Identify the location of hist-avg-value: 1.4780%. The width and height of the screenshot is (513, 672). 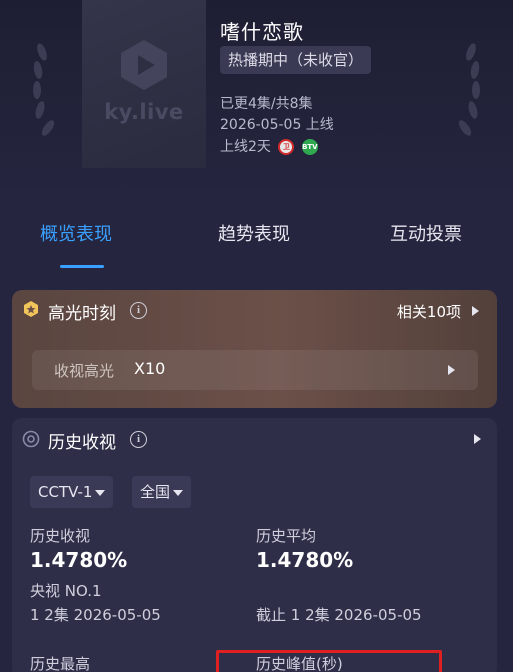
(305, 560).